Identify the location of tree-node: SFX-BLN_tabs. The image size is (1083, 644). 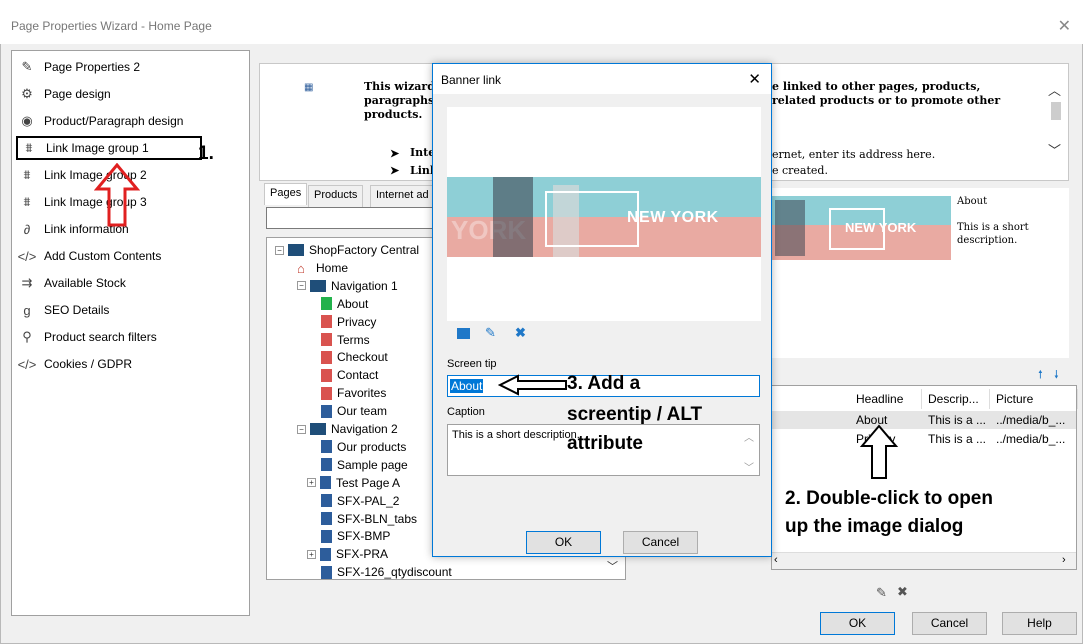
(369, 519).